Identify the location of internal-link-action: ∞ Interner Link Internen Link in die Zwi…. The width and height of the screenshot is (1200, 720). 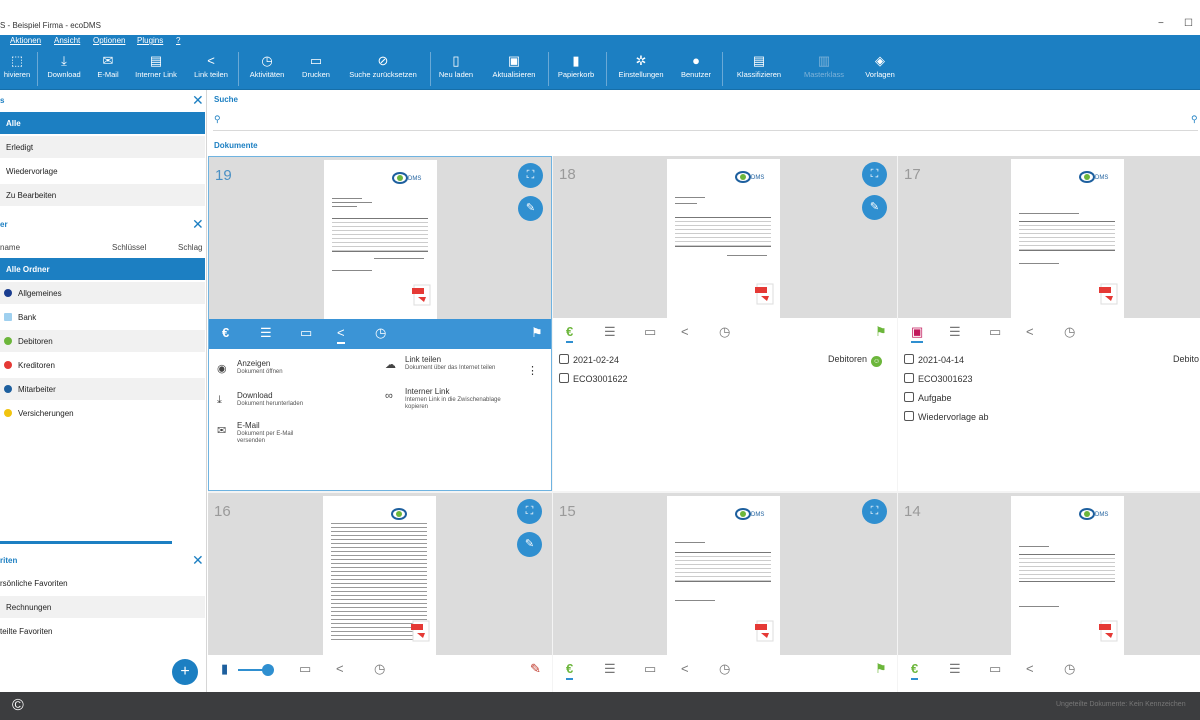
(450, 403).